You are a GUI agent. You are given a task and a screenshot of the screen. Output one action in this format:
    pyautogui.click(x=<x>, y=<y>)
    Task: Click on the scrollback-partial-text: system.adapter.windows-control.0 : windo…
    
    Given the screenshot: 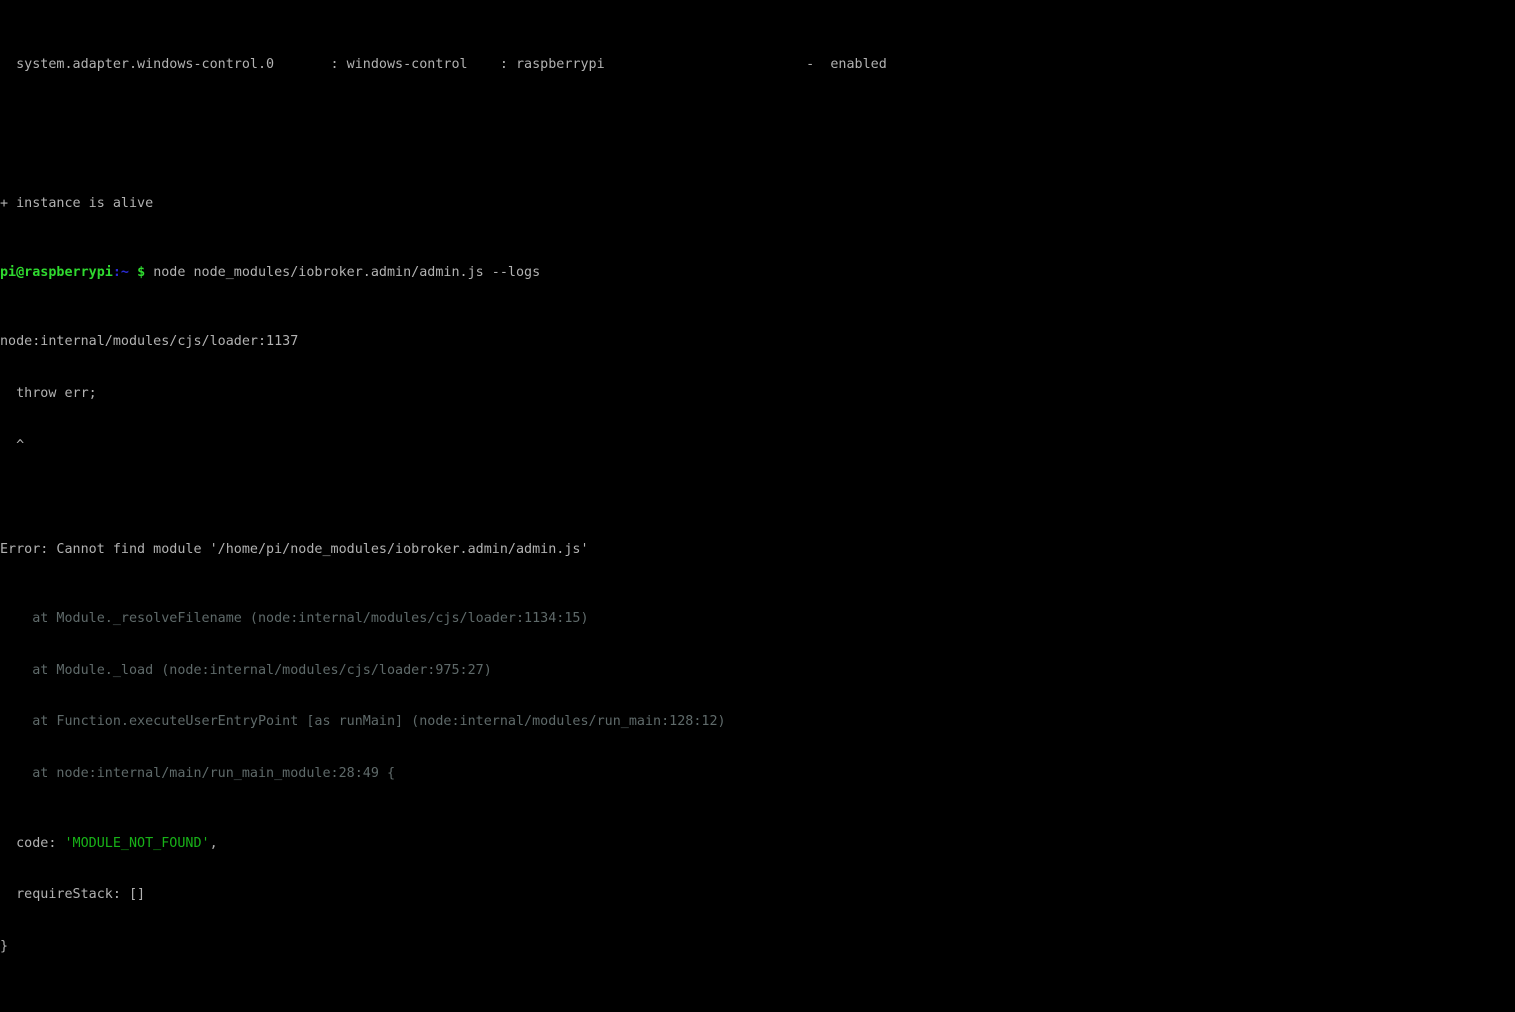 What is the action you would take?
    pyautogui.click(x=443, y=65)
    